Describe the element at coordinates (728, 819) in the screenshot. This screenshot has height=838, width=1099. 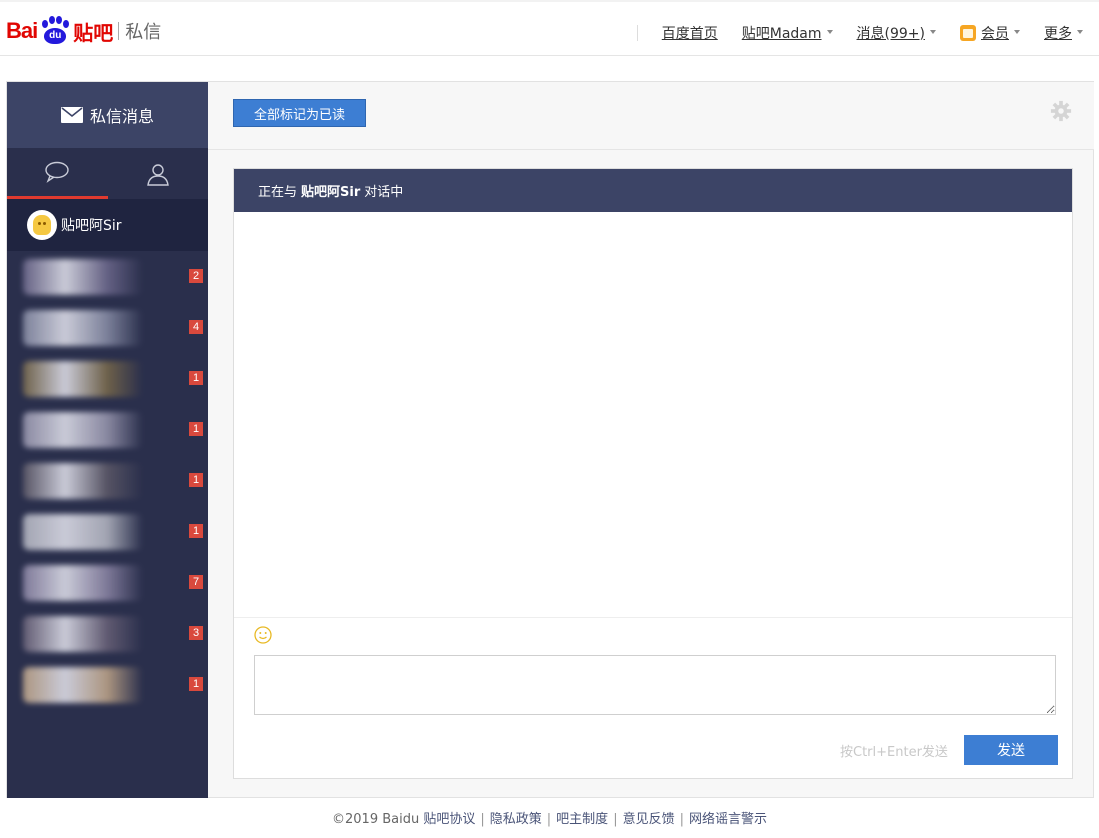
I see `footer-link: 网络谣言警示` at that location.